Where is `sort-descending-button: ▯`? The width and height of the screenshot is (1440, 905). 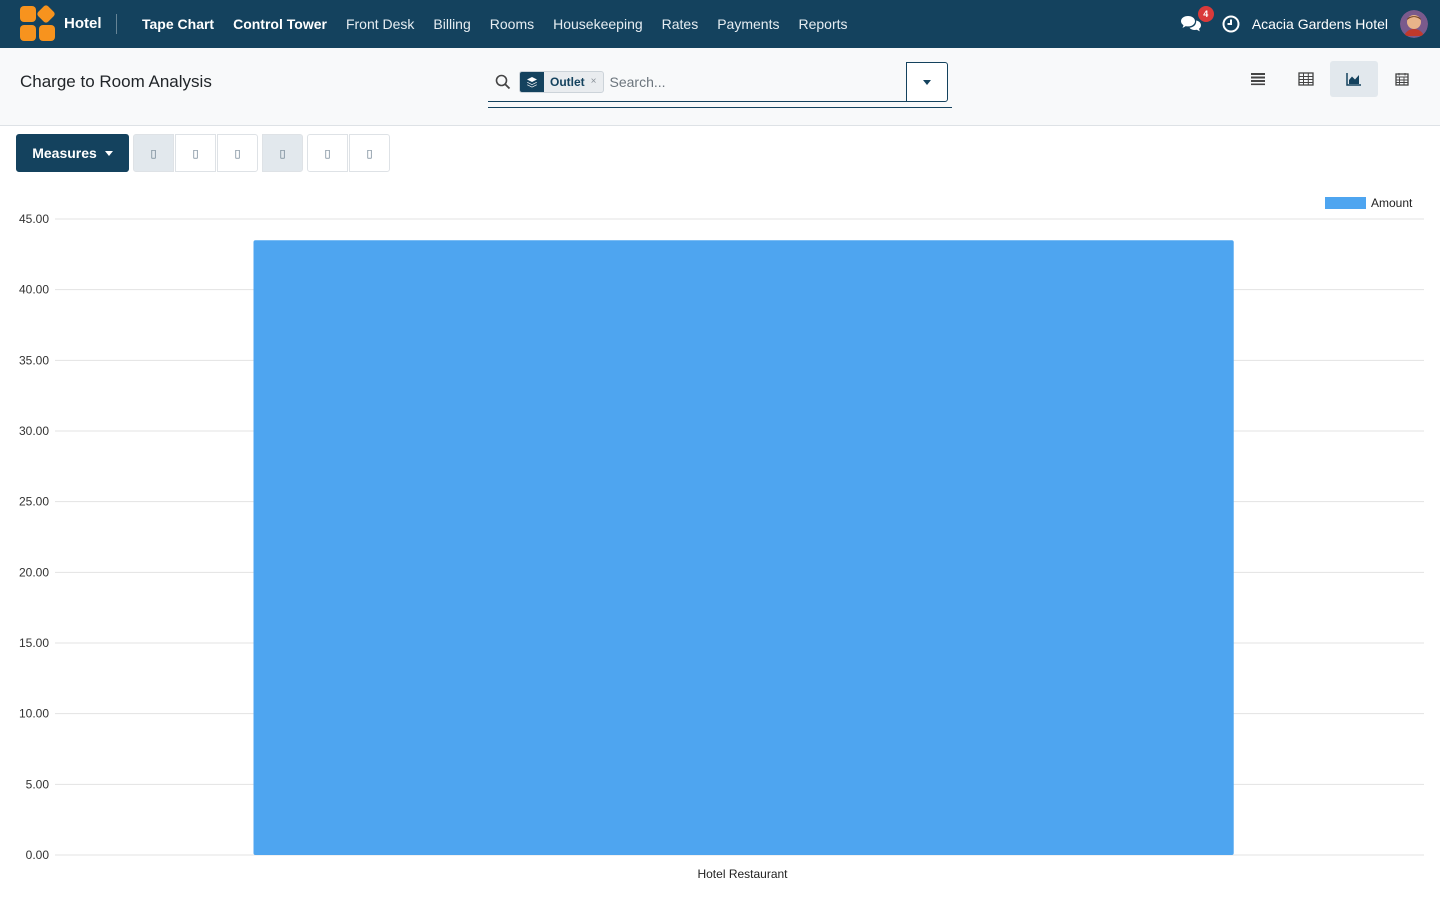
sort-descending-button: ▯ is located at coordinates (327, 153).